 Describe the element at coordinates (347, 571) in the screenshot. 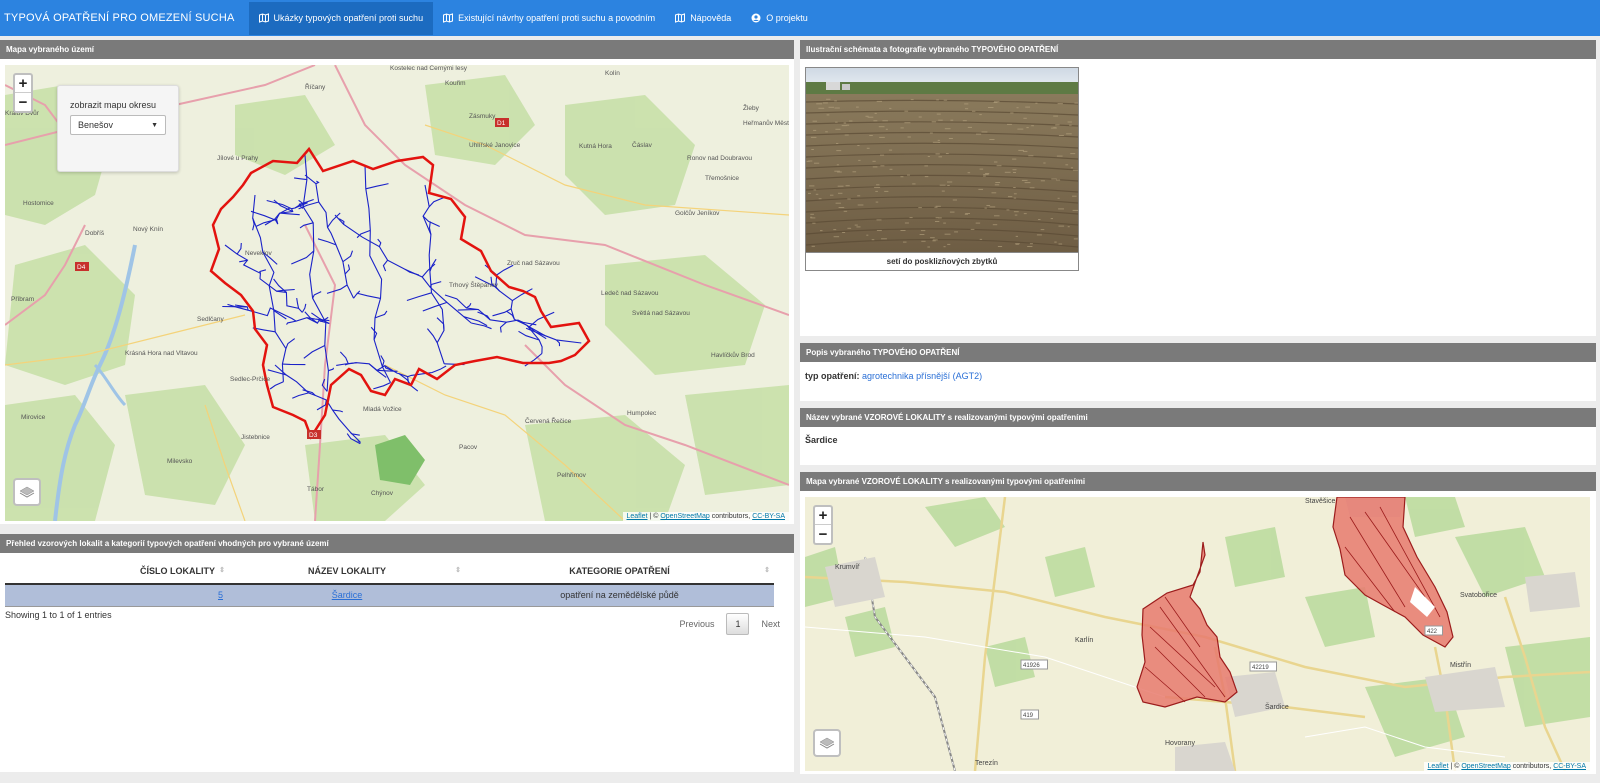

I see `column-header-nazev: NÁZEV LOKALITY ⇕` at that location.